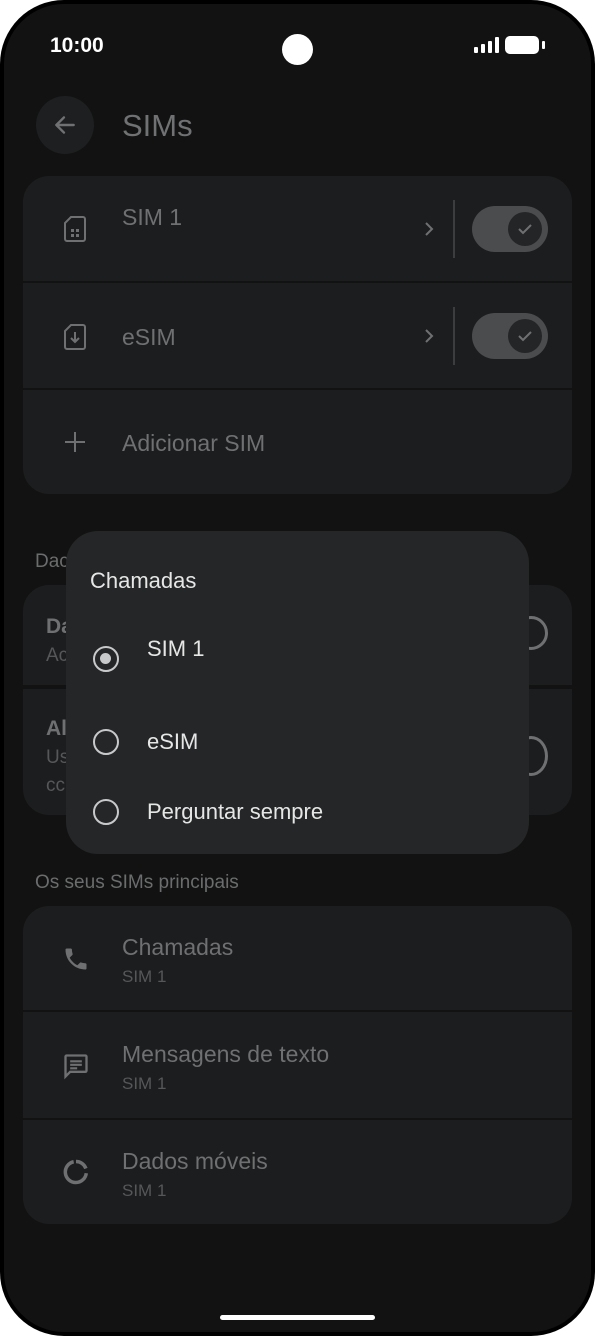 The width and height of the screenshot is (595, 1336). Describe the element at coordinates (543, 45) in the screenshot. I see `battery-tip` at that location.